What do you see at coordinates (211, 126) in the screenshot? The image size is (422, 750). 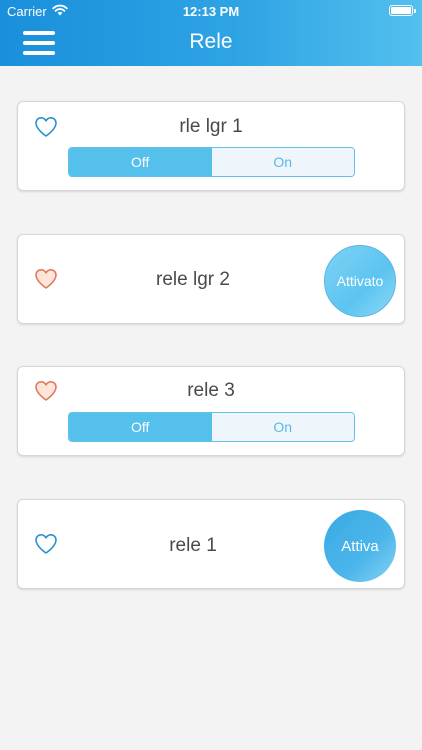 I see `relay-name: rle lgr 1` at bounding box center [211, 126].